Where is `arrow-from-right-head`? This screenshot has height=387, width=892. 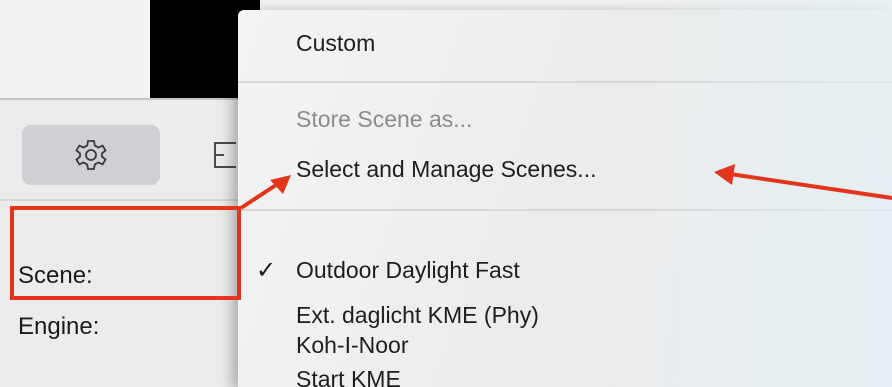
arrow-from-right-head is located at coordinates (724, 174).